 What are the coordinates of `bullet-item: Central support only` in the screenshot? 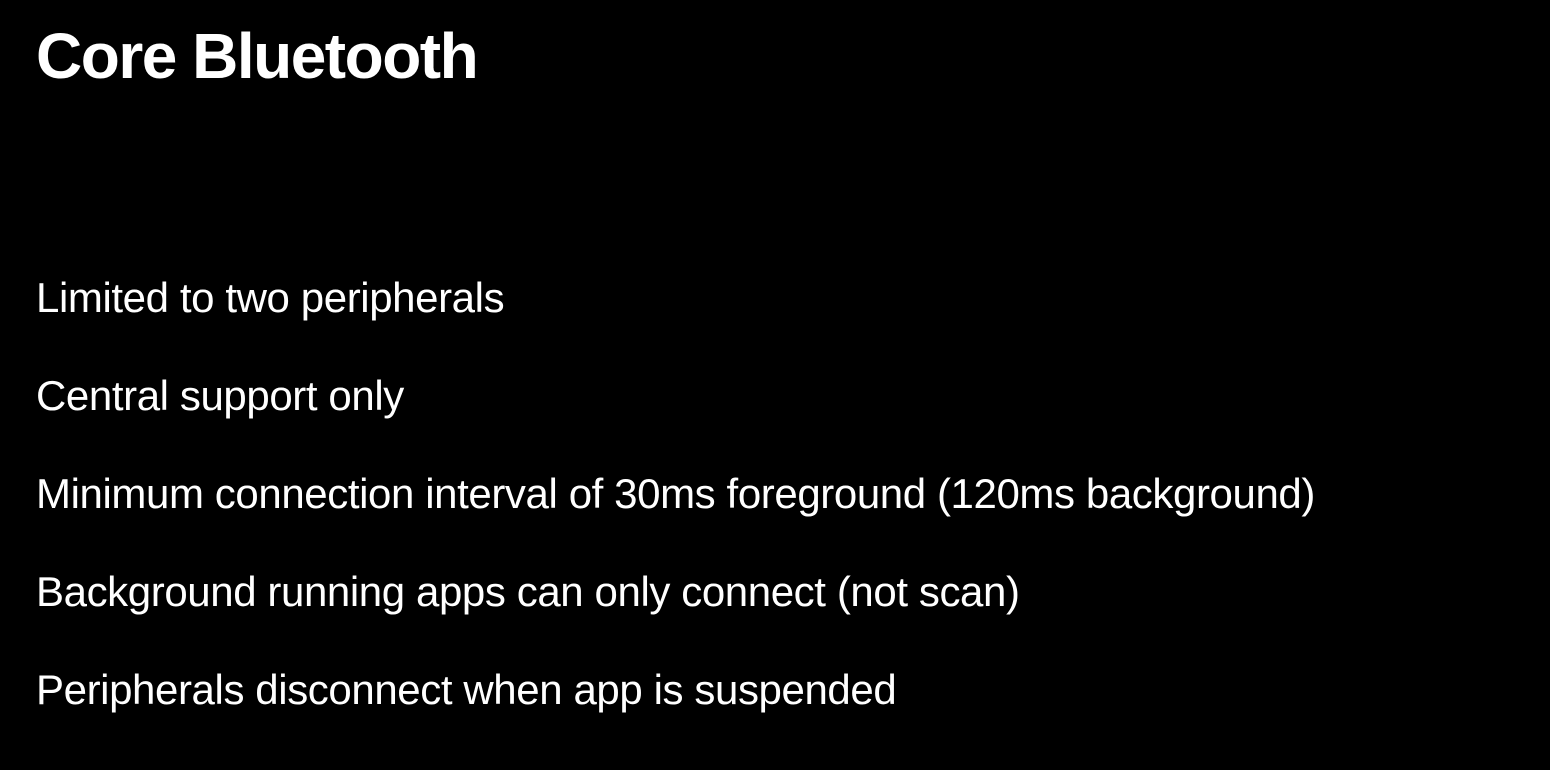 It's located at (220, 395).